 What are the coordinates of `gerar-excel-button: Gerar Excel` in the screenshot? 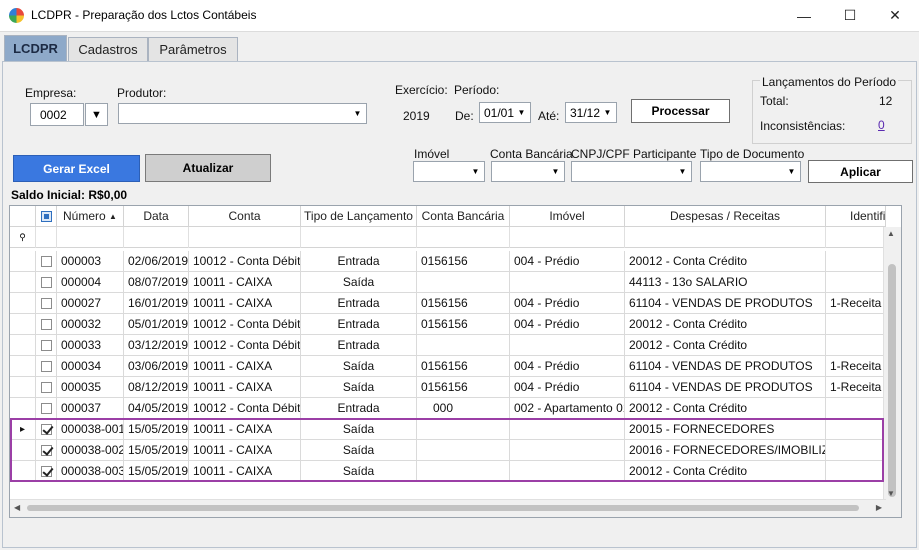 It's located at (76, 168).